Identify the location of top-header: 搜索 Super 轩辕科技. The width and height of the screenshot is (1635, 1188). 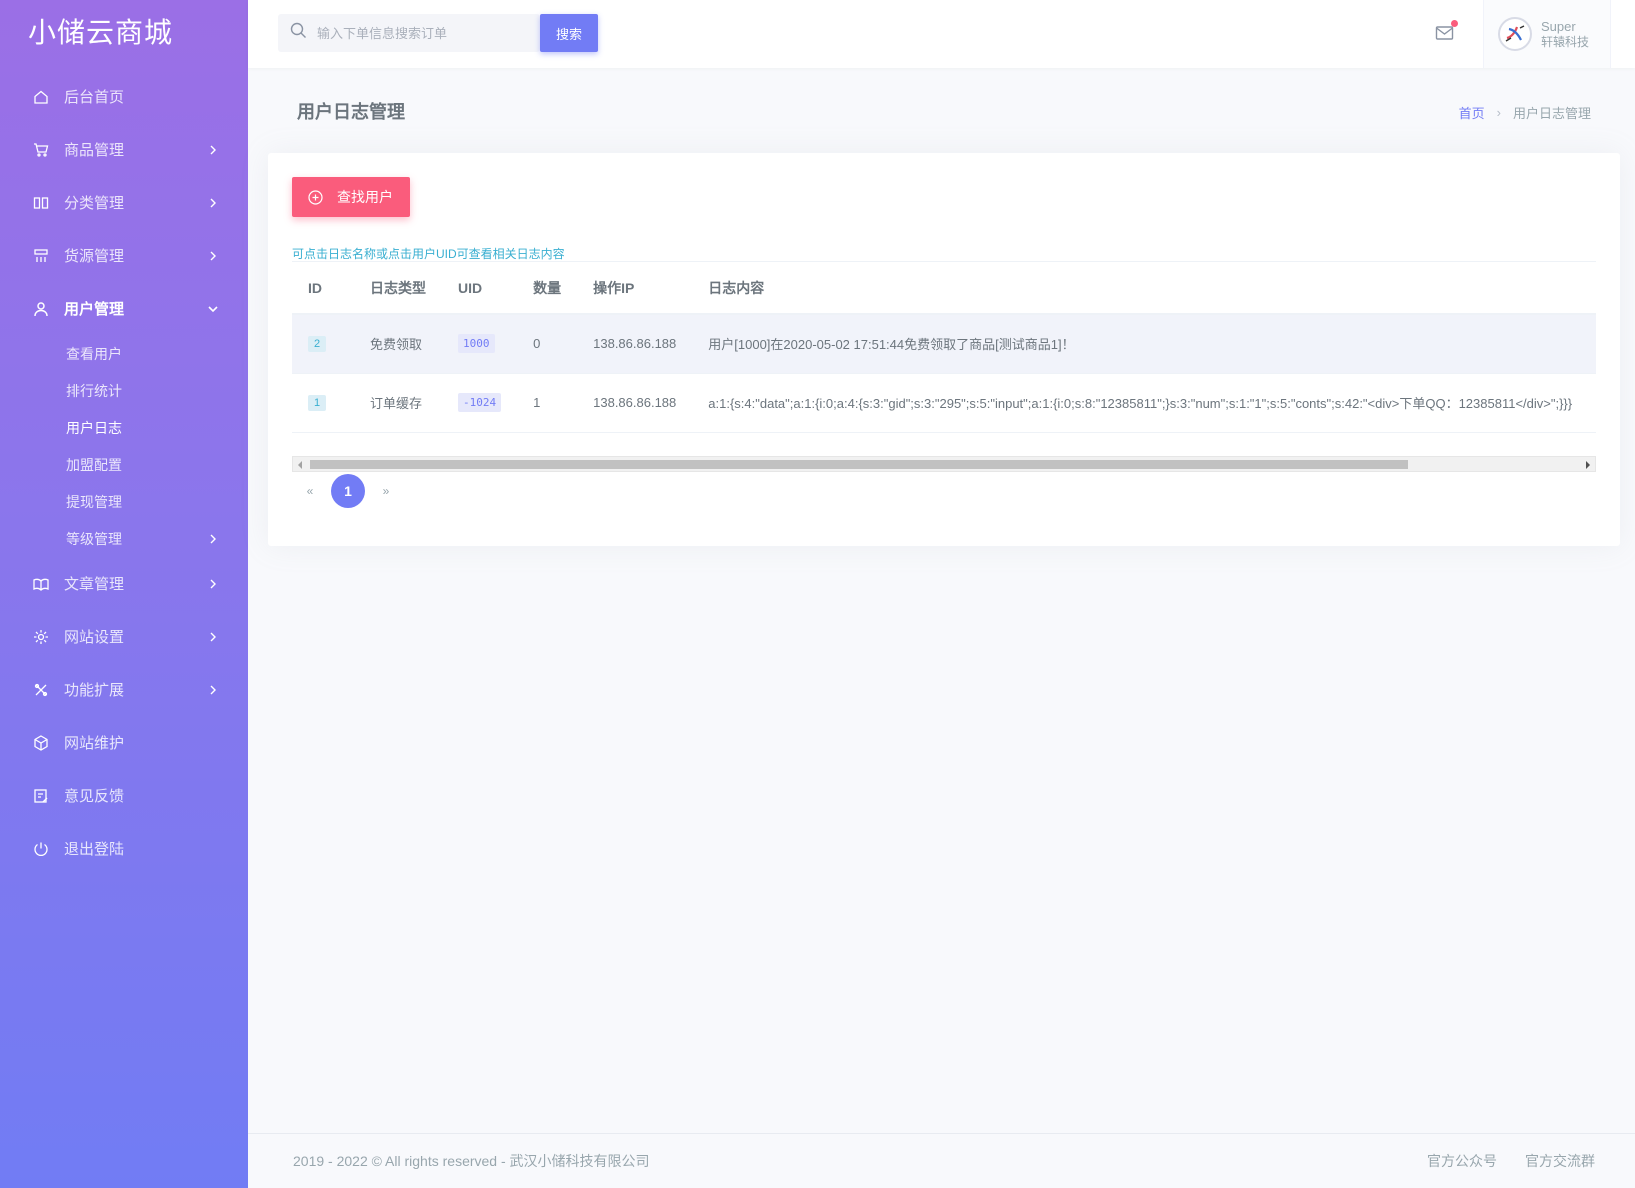
(941, 34).